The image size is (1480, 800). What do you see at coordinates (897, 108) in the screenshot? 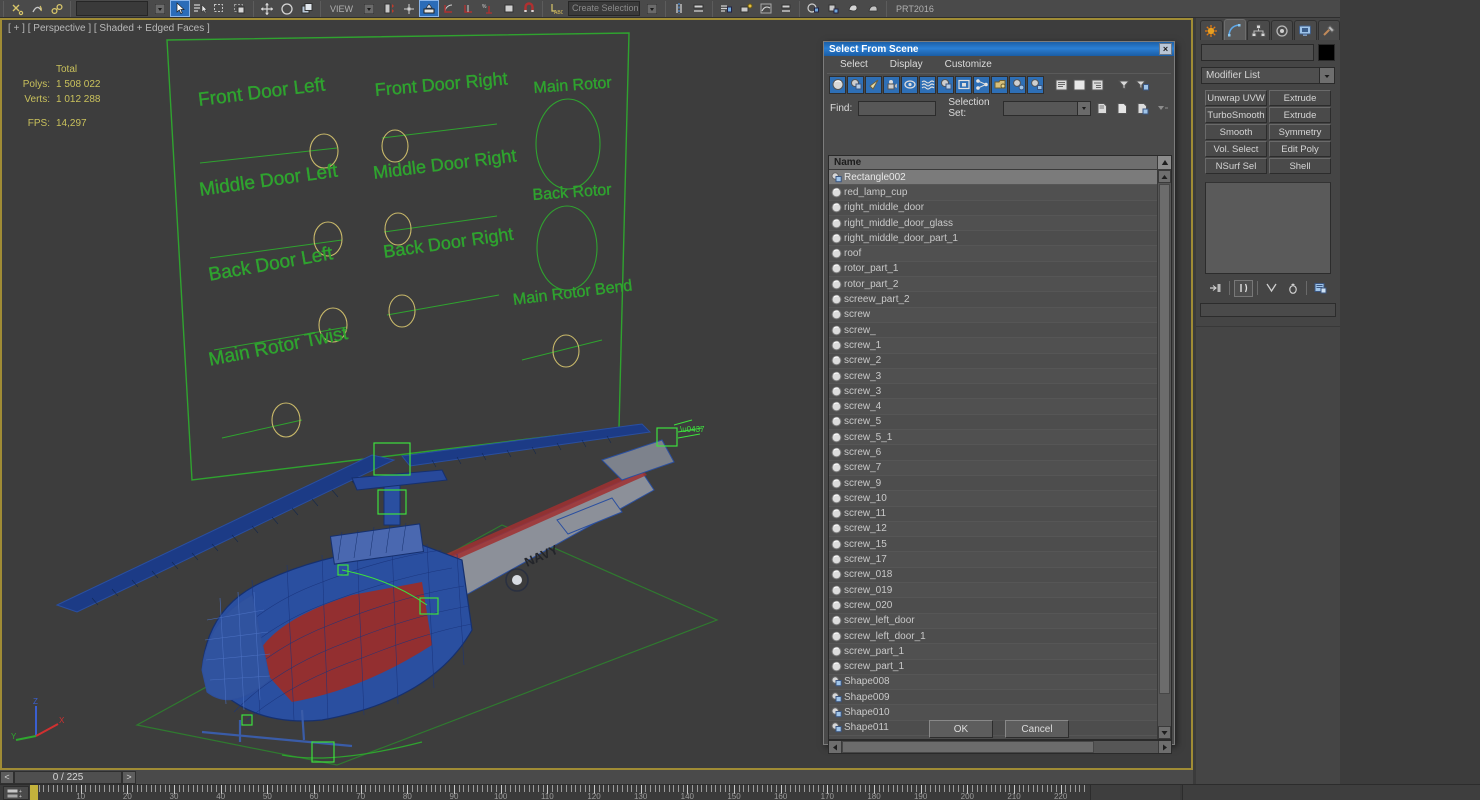
I see `find-input` at bounding box center [897, 108].